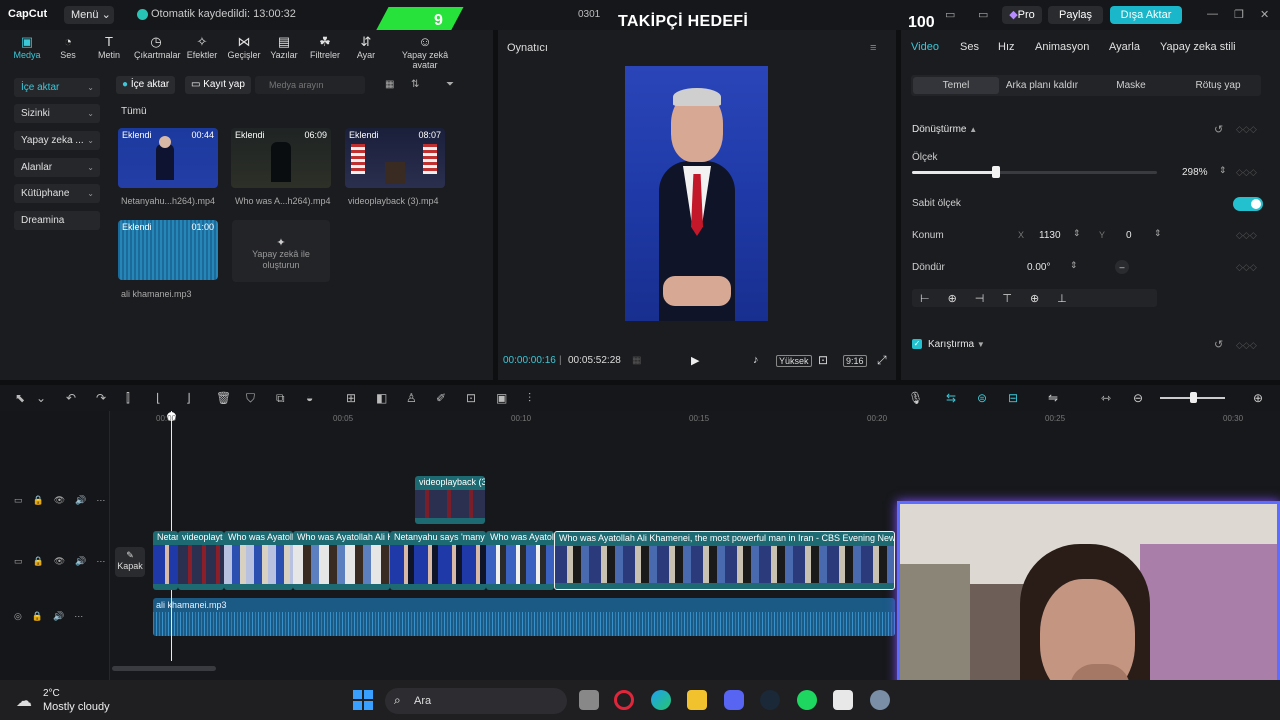 The height and width of the screenshot is (720, 1280). Describe the element at coordinates (20, 398) in the screenshot. I see `select-icon: ⬉` at that location.